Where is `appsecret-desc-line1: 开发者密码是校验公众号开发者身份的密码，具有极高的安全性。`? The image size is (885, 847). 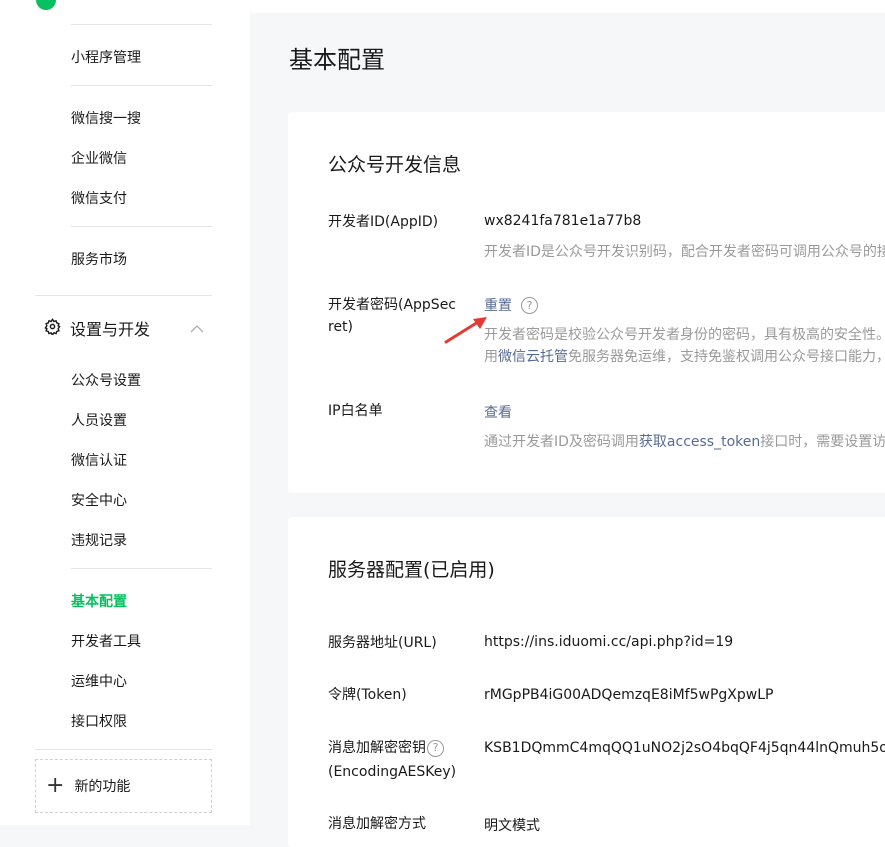 appsecret-desc-line1: 开发者密码是校验公众号开发者身份的密码，具有极高的安全性。 is located at coordinates (684, 335).